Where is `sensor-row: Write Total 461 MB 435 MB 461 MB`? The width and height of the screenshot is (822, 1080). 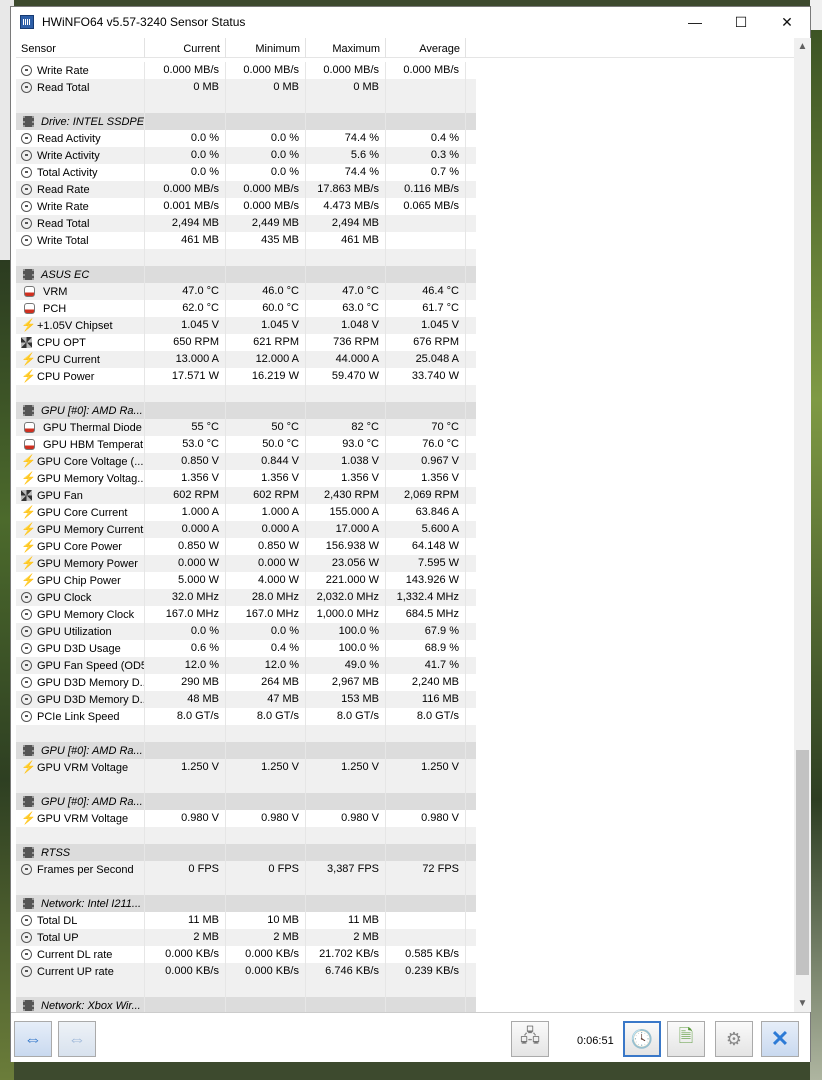
sensor-row: Write Total 461 MB 435 MB 461 MB is located at coordinates (246, 240).